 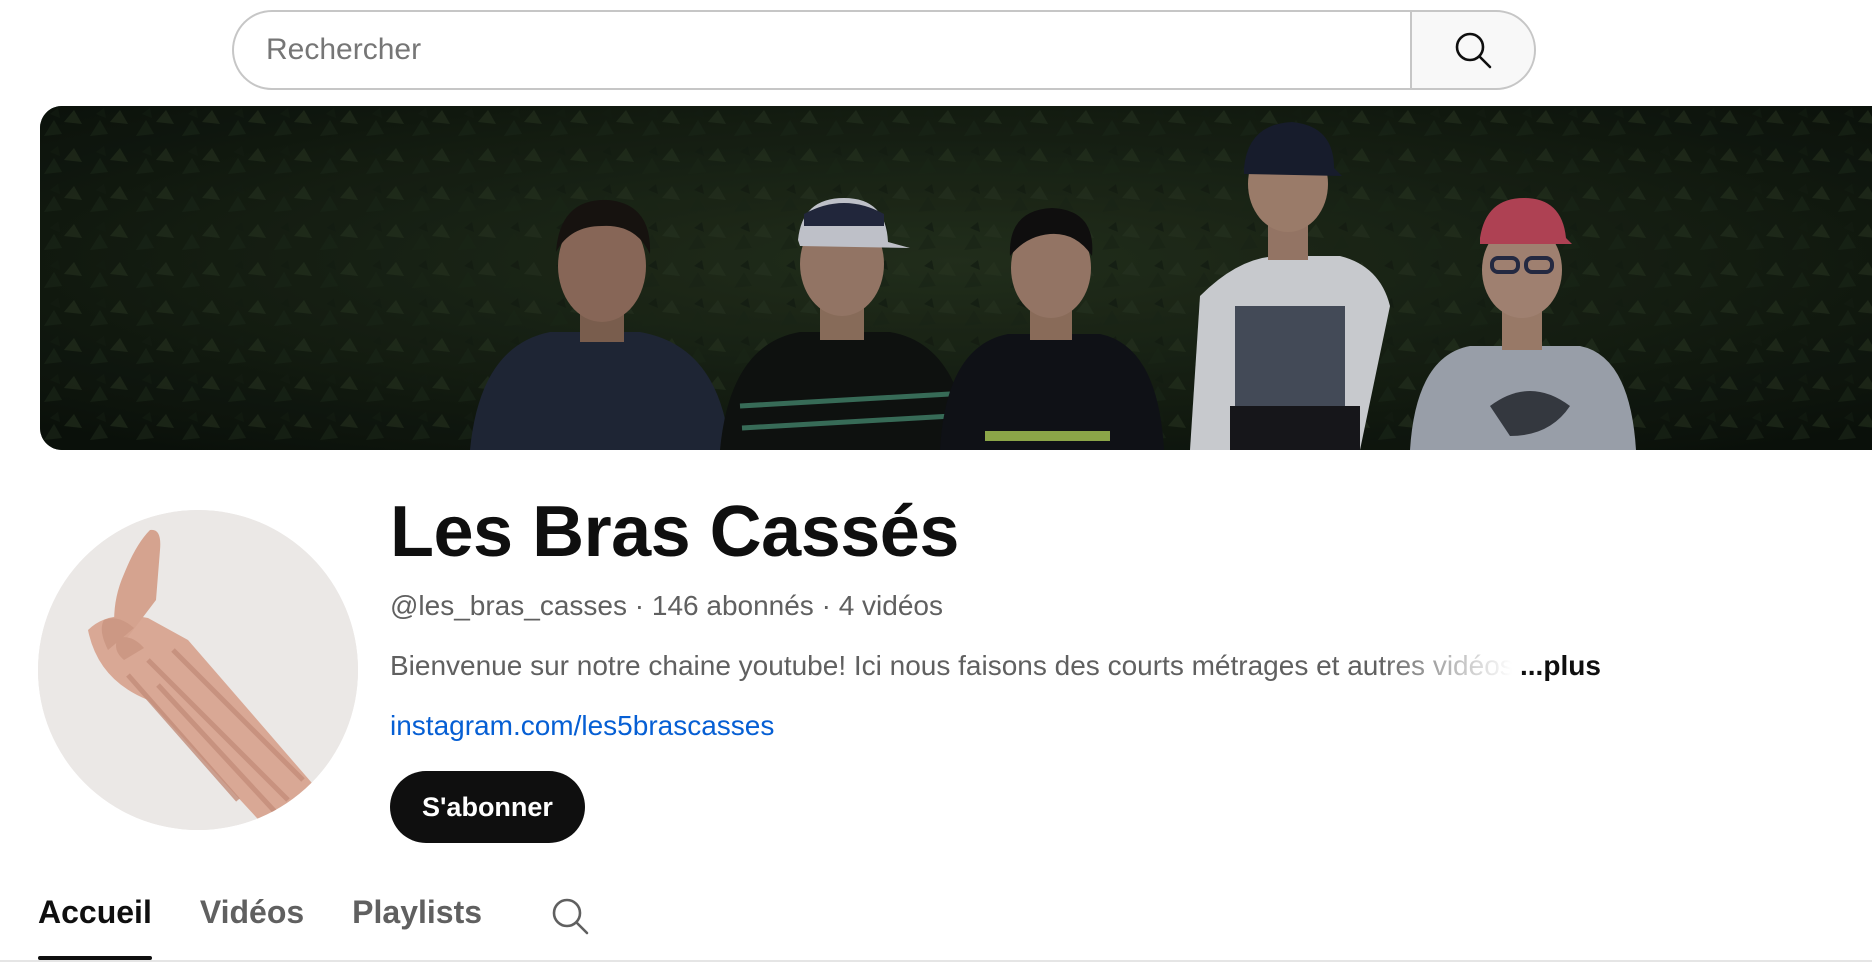 I want to click on search-bar, so click(x=884, y=50).